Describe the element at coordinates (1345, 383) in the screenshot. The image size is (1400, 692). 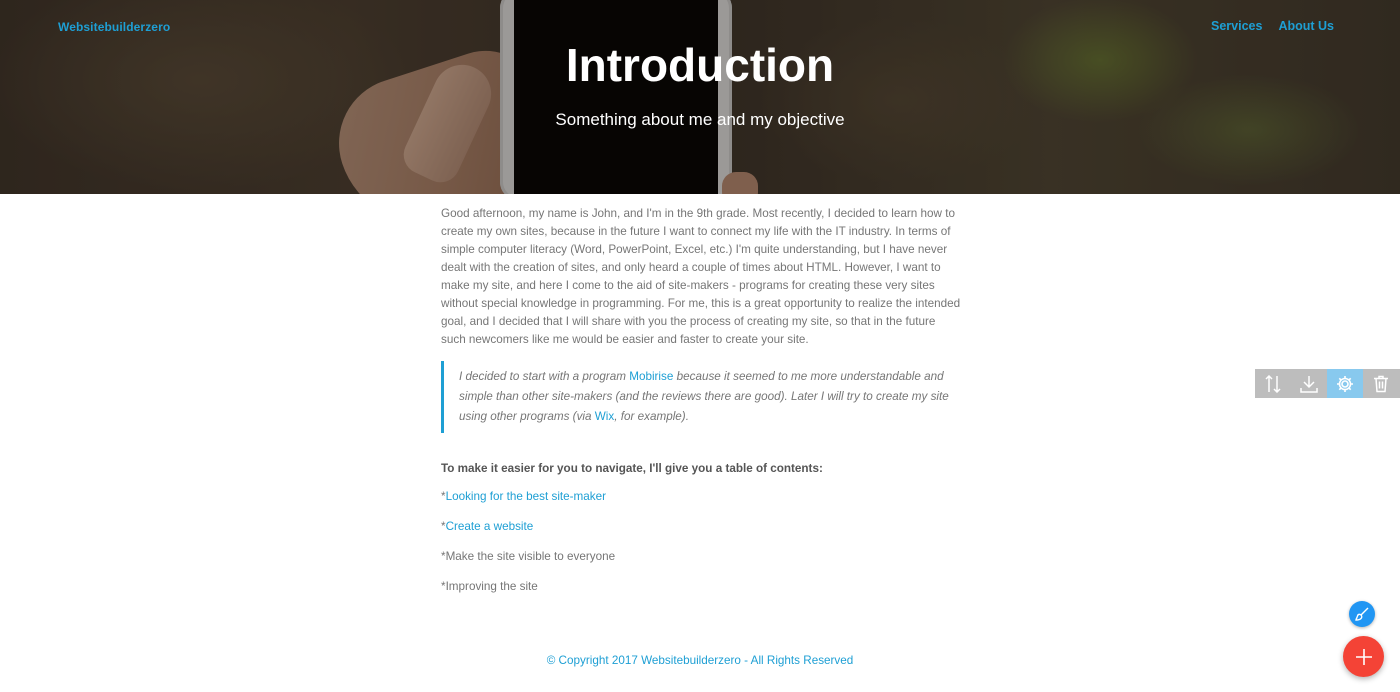
I see `gear-icon` at that location.